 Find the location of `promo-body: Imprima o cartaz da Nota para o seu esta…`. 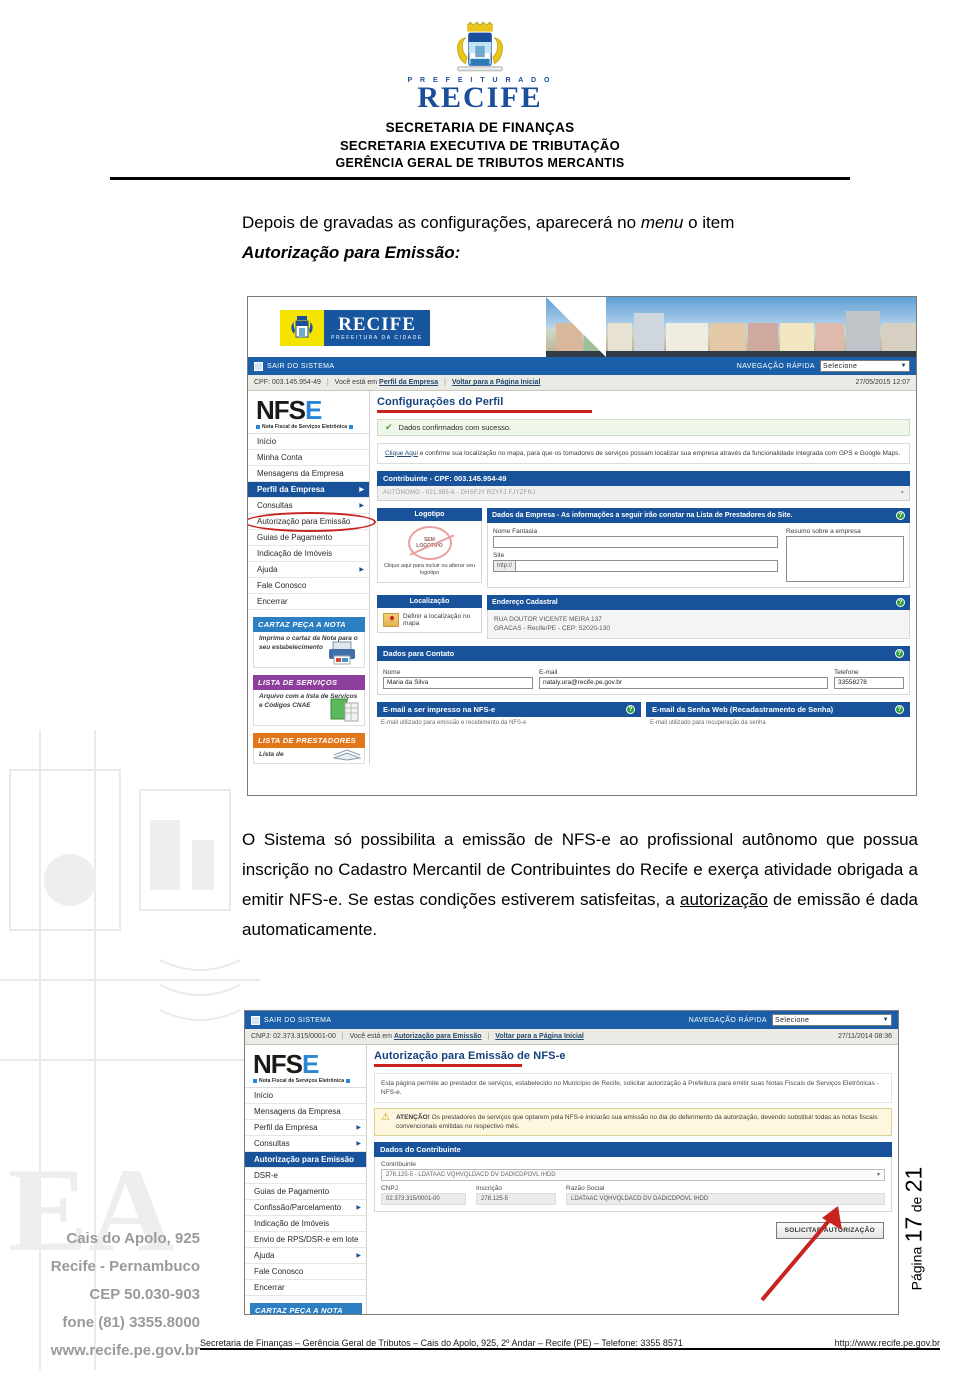

promo-body: Imprima o cartaz da Nota para o seu esta… is located at coordinates (309, 650).